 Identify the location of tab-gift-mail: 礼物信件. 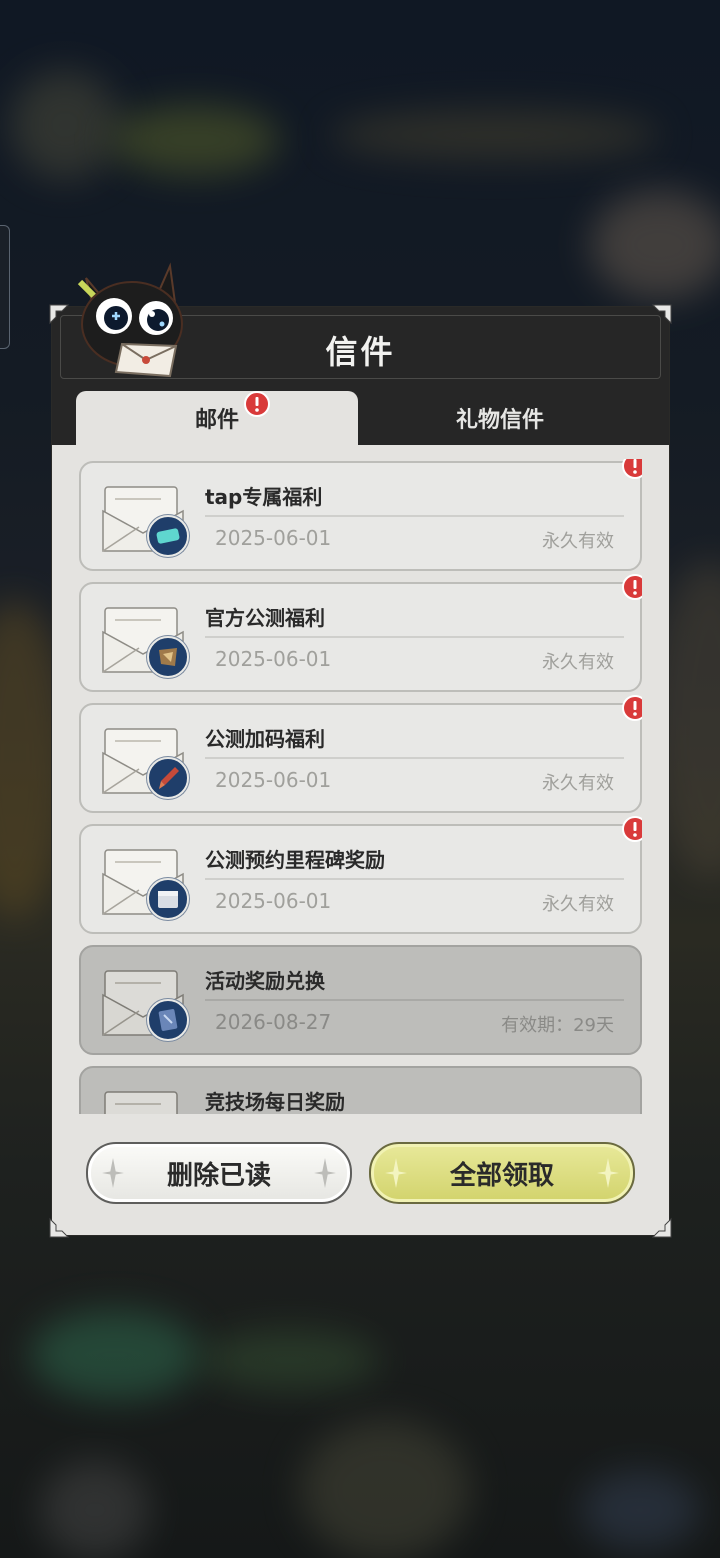
(500, 418).